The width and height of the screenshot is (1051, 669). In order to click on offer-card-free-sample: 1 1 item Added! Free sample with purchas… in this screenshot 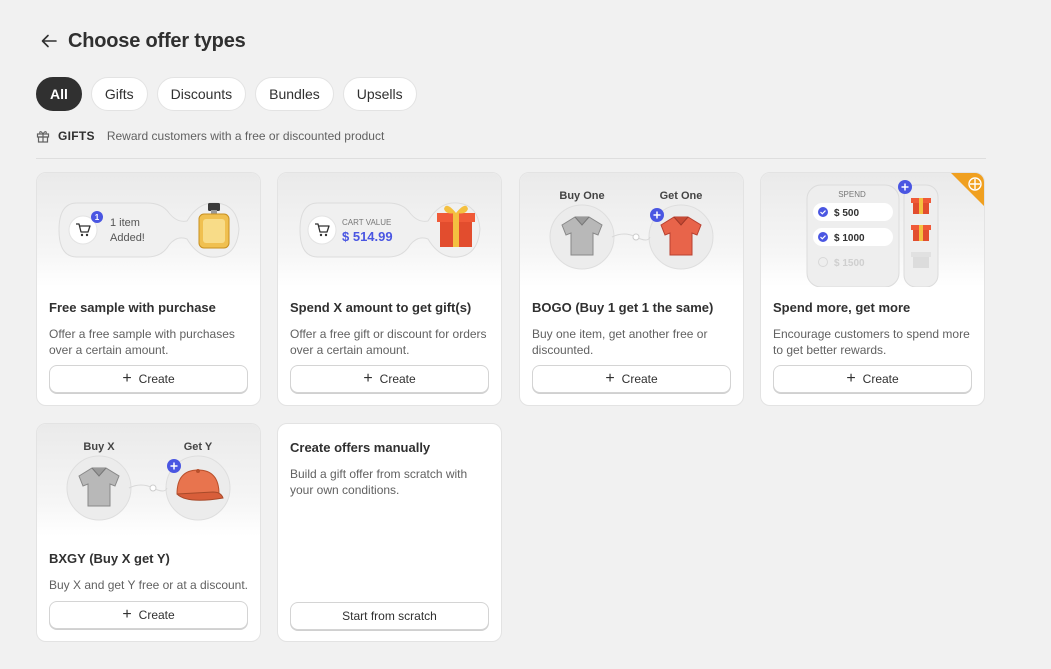, I will do `click(148, 289)`.